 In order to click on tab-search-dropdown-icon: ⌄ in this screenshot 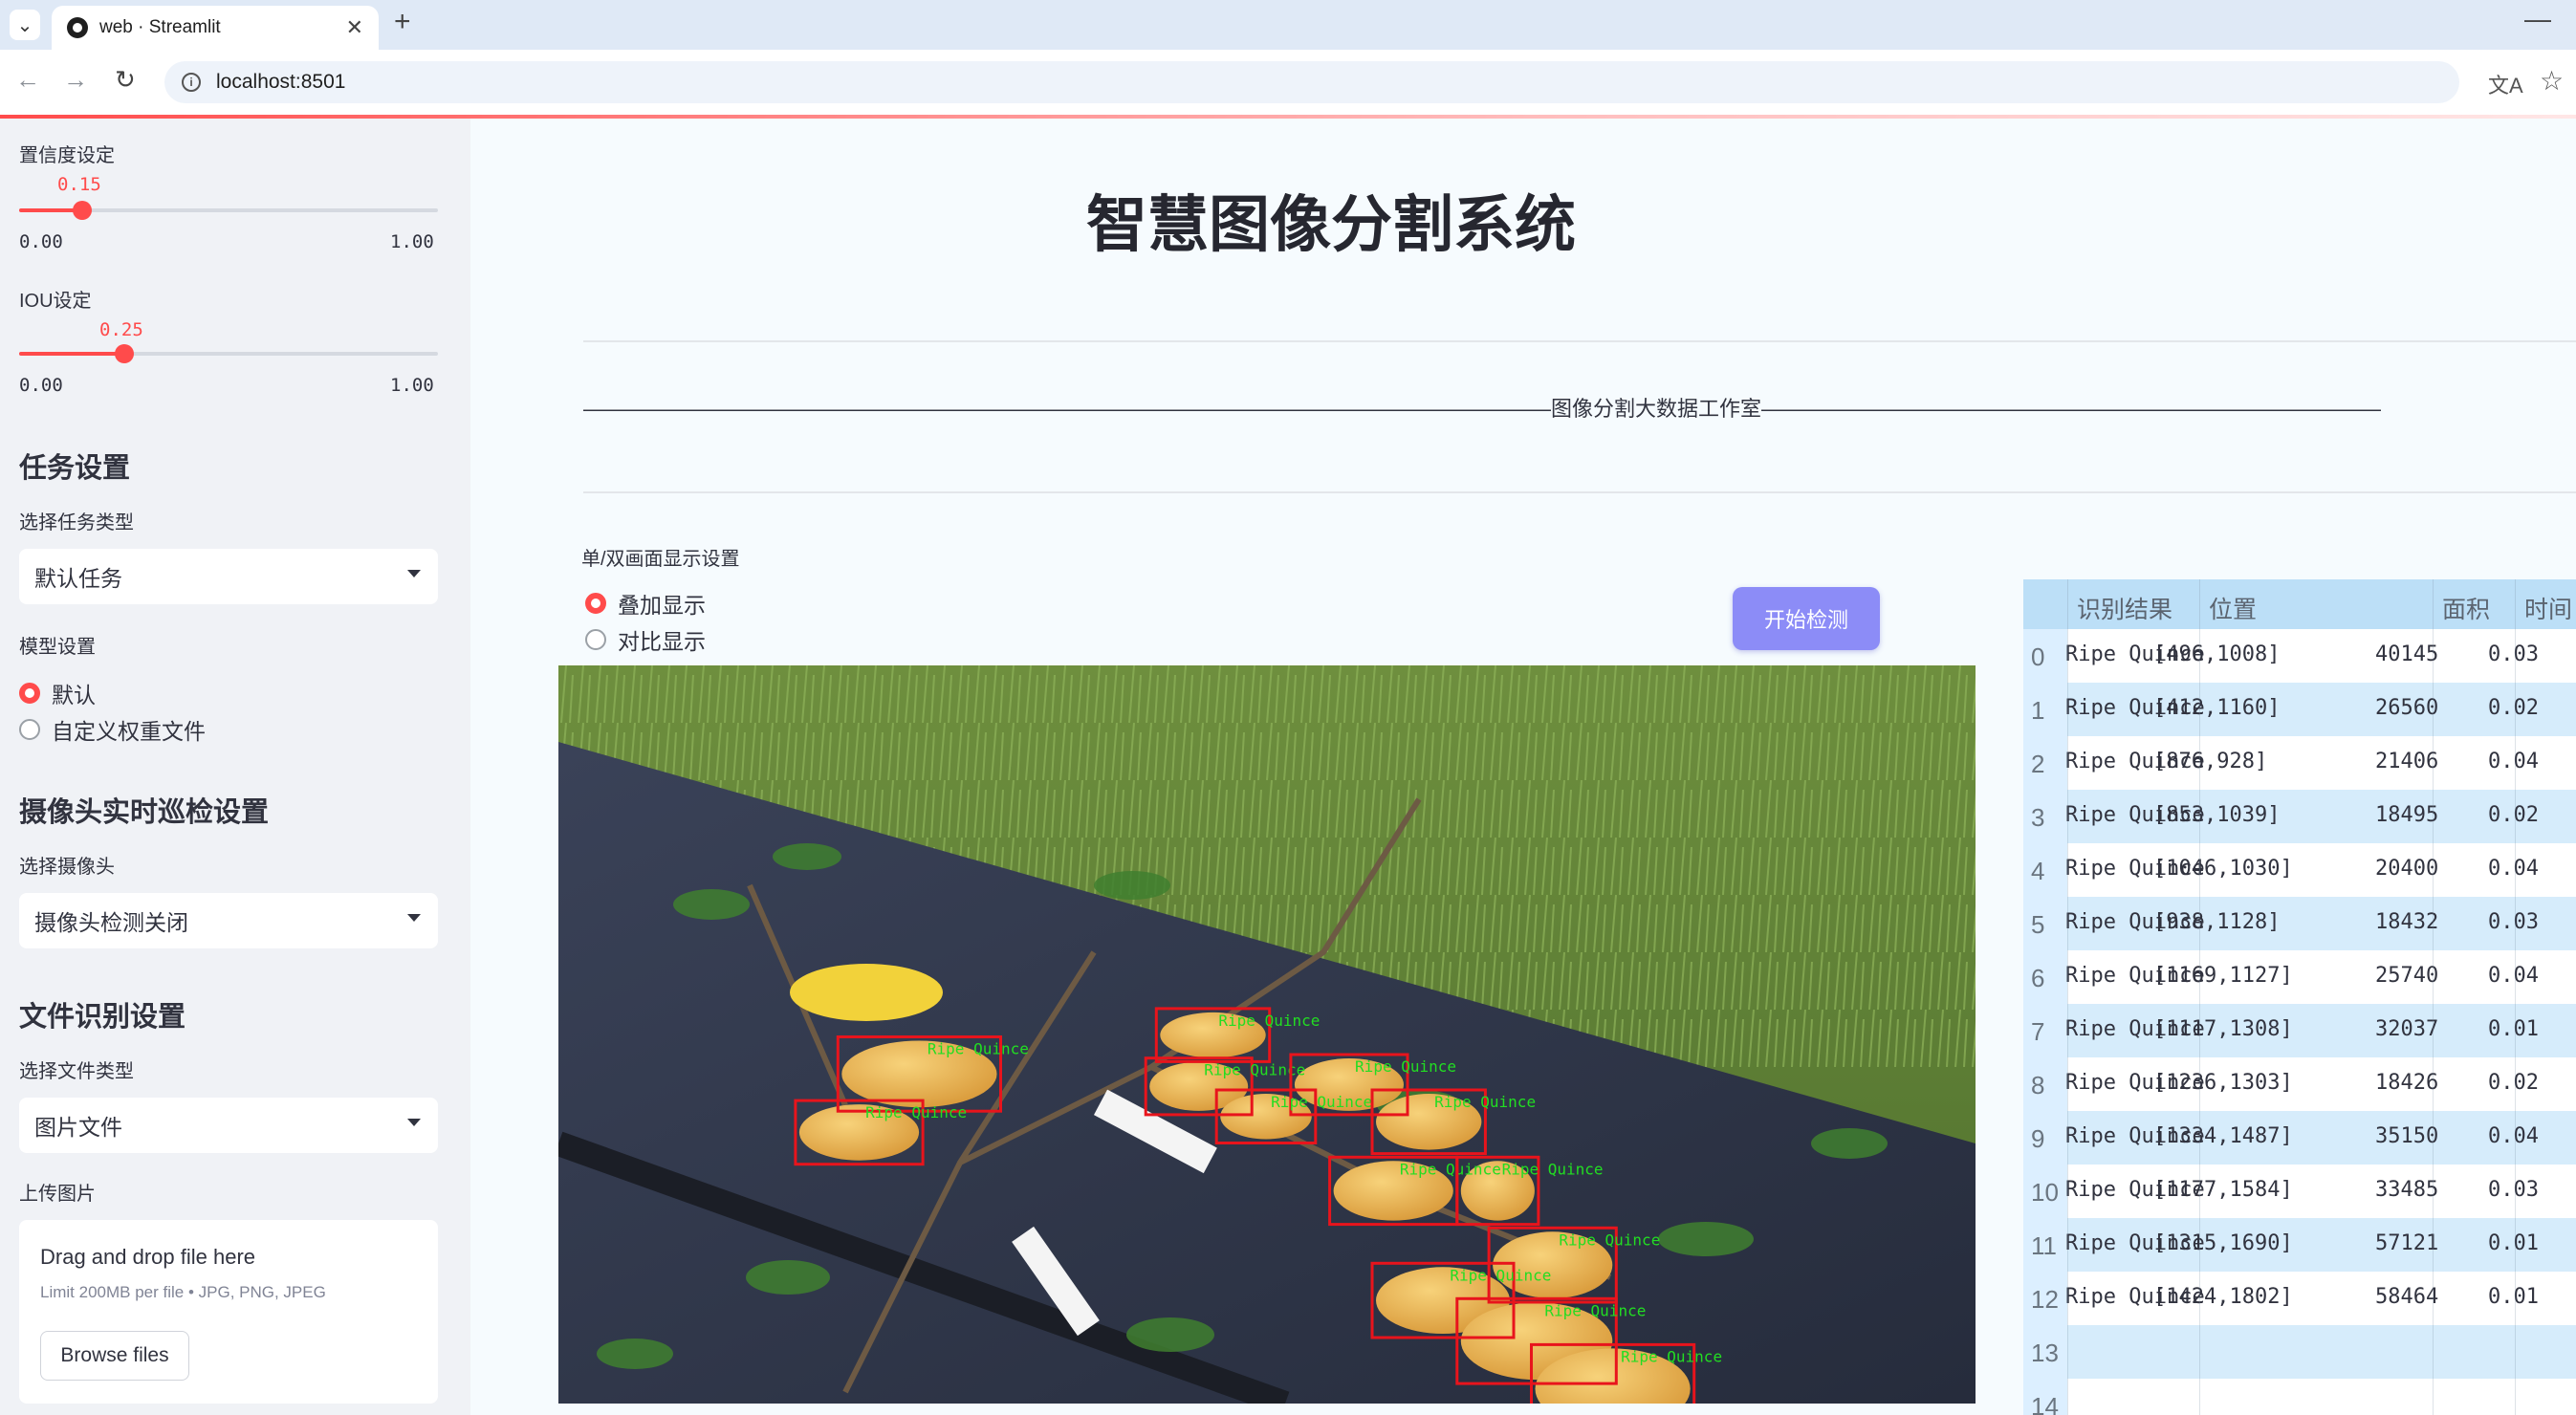, I will do `click(25, 25)`.